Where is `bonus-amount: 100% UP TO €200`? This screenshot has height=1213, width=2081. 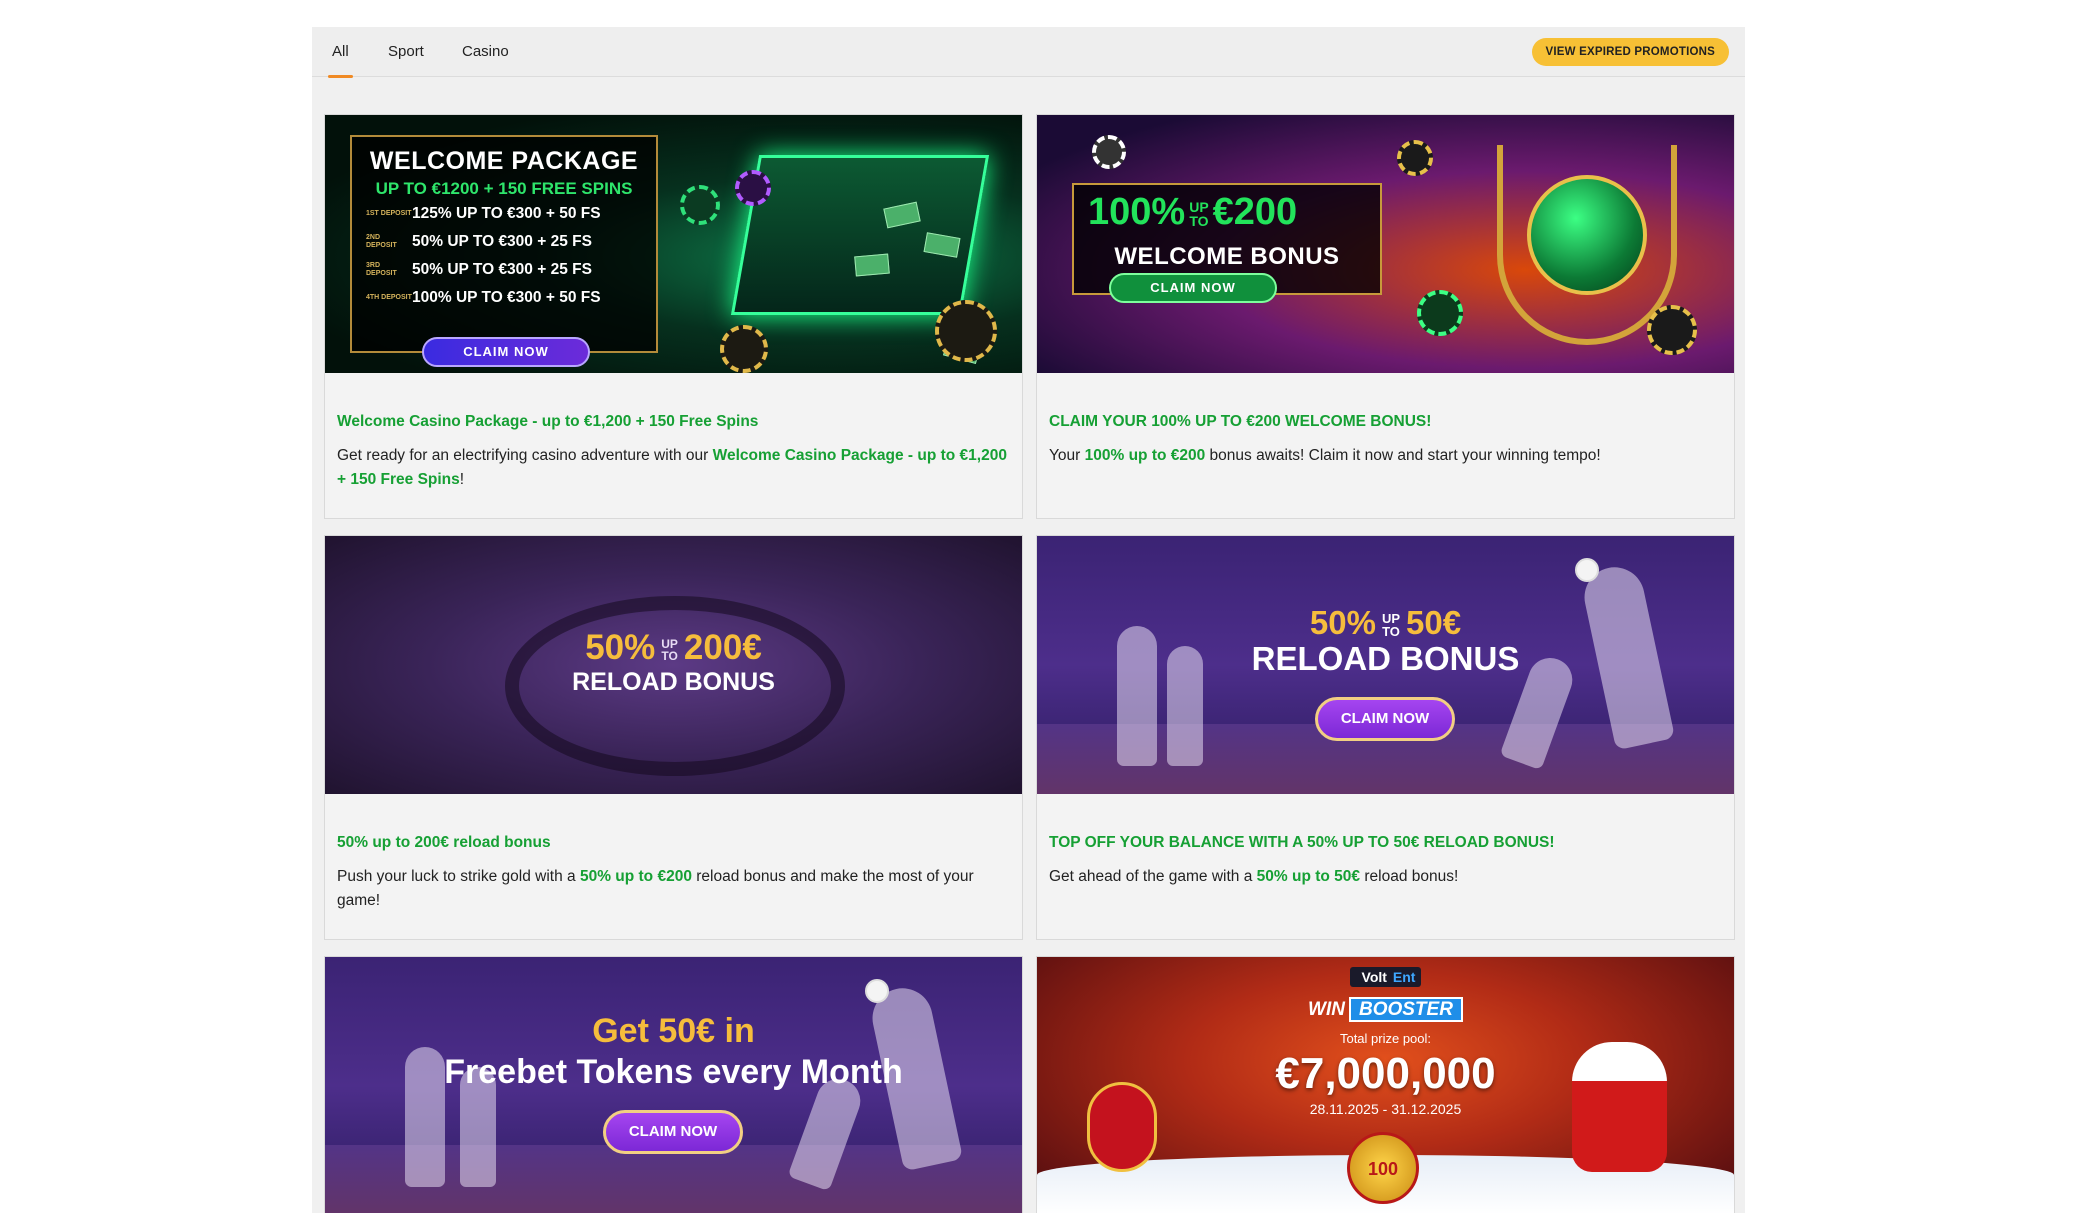
bonus-amount: 100% UP TO €200 is located at coordinates (1193, 212).